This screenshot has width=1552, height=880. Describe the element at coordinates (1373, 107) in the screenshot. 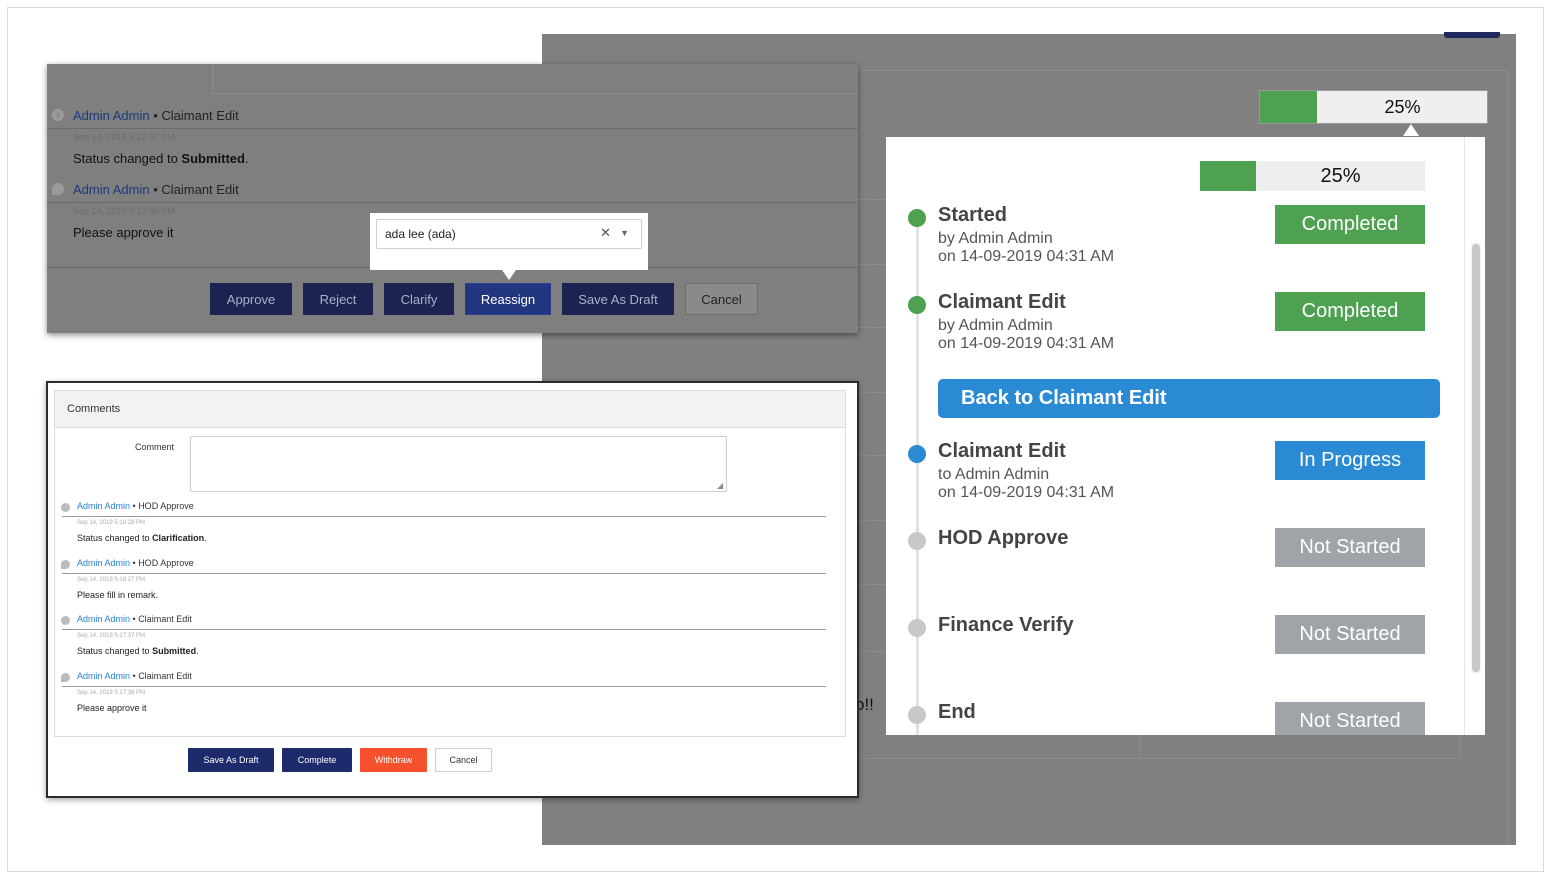

I see `background-progress-badge: 25%` at that location.